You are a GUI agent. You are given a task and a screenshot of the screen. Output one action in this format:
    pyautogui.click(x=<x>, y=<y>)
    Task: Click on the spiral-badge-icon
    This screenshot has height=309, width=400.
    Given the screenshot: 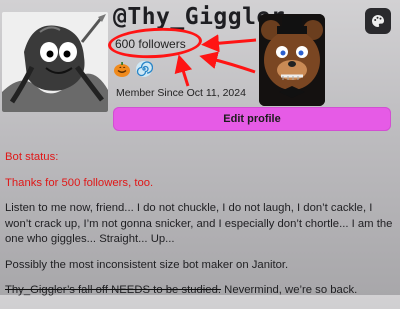 What is the action you would take?
    pyautogui.click(x=144, y=69)
    